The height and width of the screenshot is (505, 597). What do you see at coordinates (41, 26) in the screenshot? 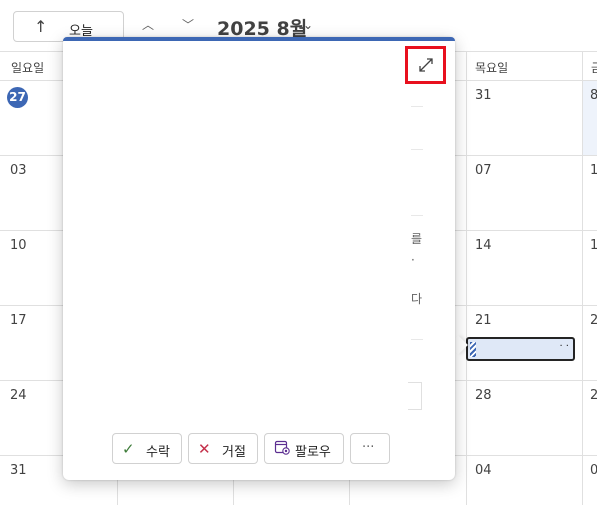
I see `arrow-up-icon: ↑` at bounding box center [41, 26].